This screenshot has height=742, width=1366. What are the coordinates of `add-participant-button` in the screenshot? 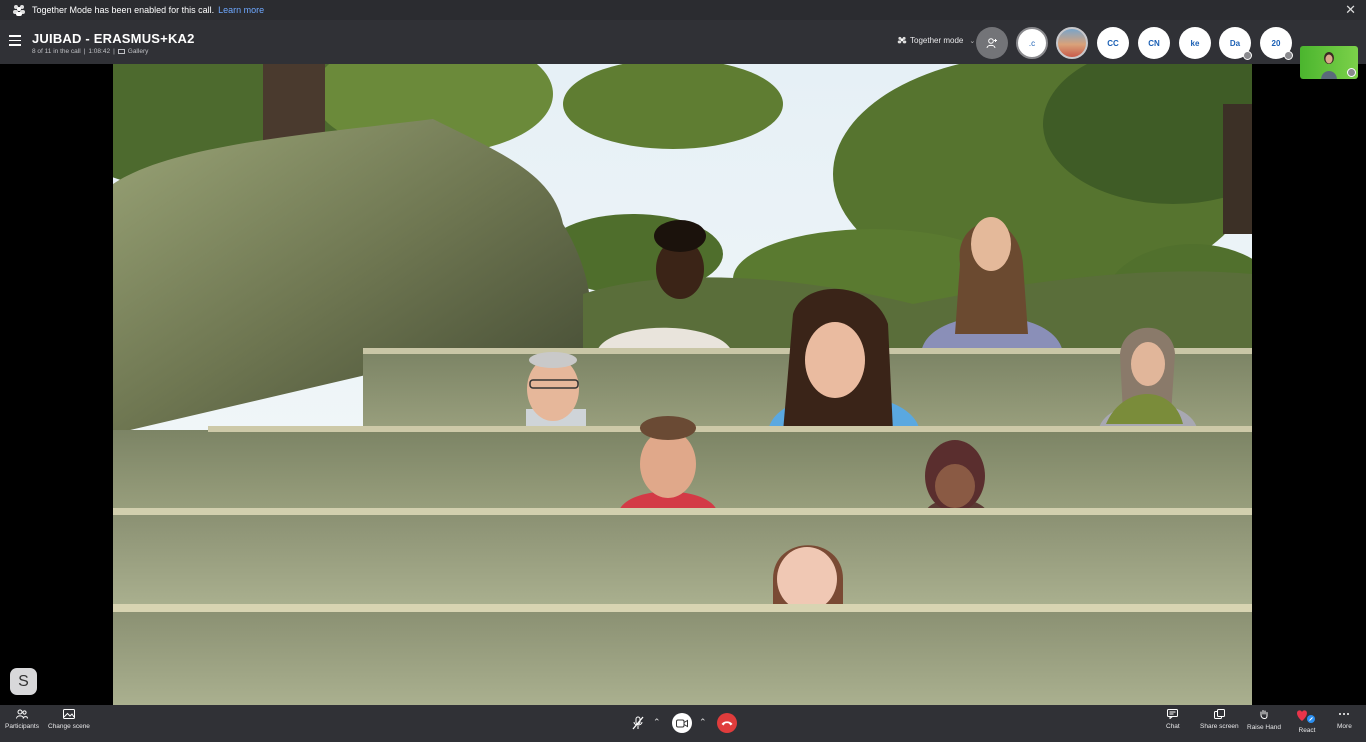 It's located at (992, 43).